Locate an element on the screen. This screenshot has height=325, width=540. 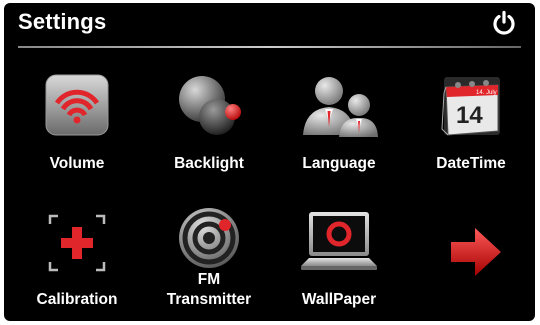
next-arrow-icon is located at coordinates (476, 252).